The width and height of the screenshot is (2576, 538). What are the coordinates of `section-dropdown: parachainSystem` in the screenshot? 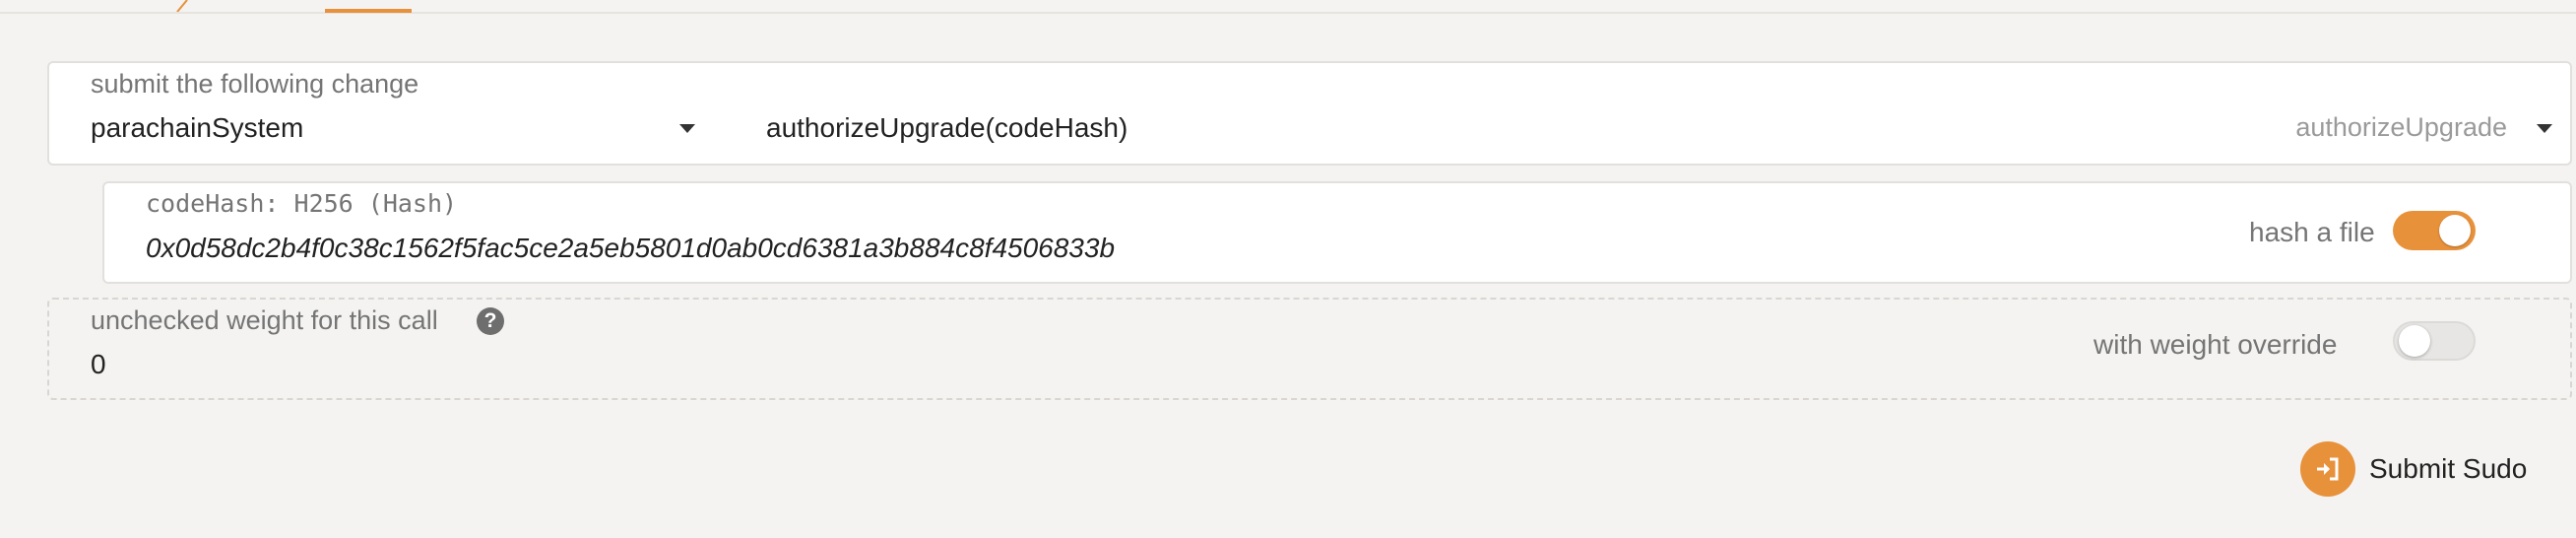 It's located at (404, 128).